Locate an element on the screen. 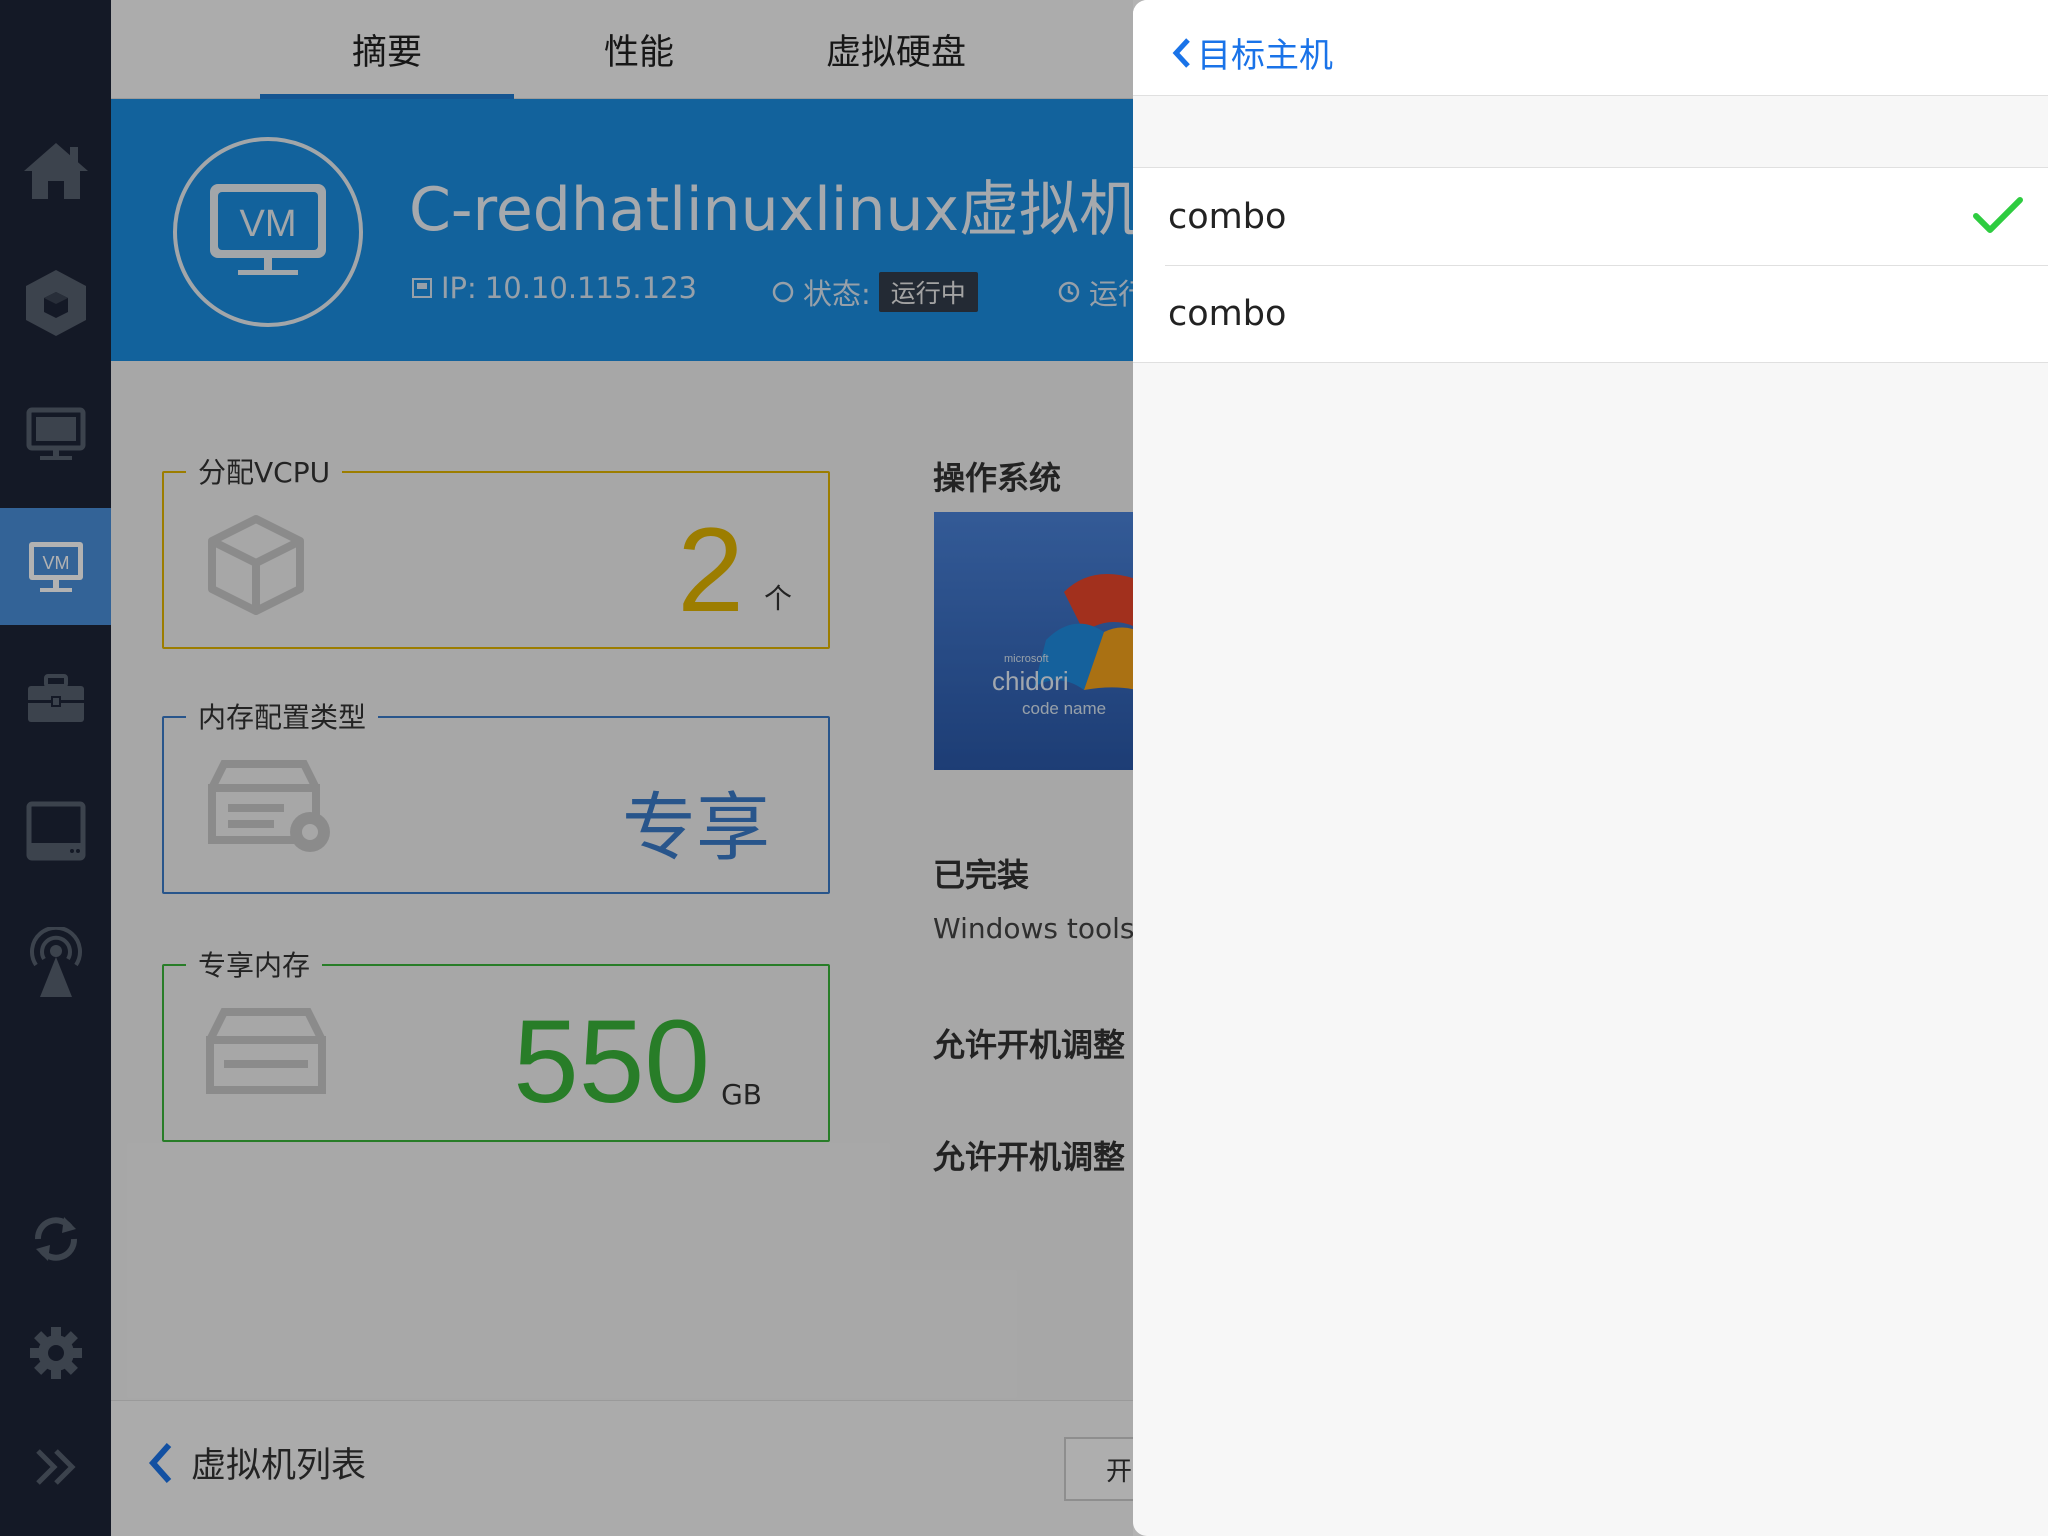 Image resolution: width=2048 pixels, height=1536 pixels. panel-back-button: 目标主机 is located at coordinates (1252, 52).